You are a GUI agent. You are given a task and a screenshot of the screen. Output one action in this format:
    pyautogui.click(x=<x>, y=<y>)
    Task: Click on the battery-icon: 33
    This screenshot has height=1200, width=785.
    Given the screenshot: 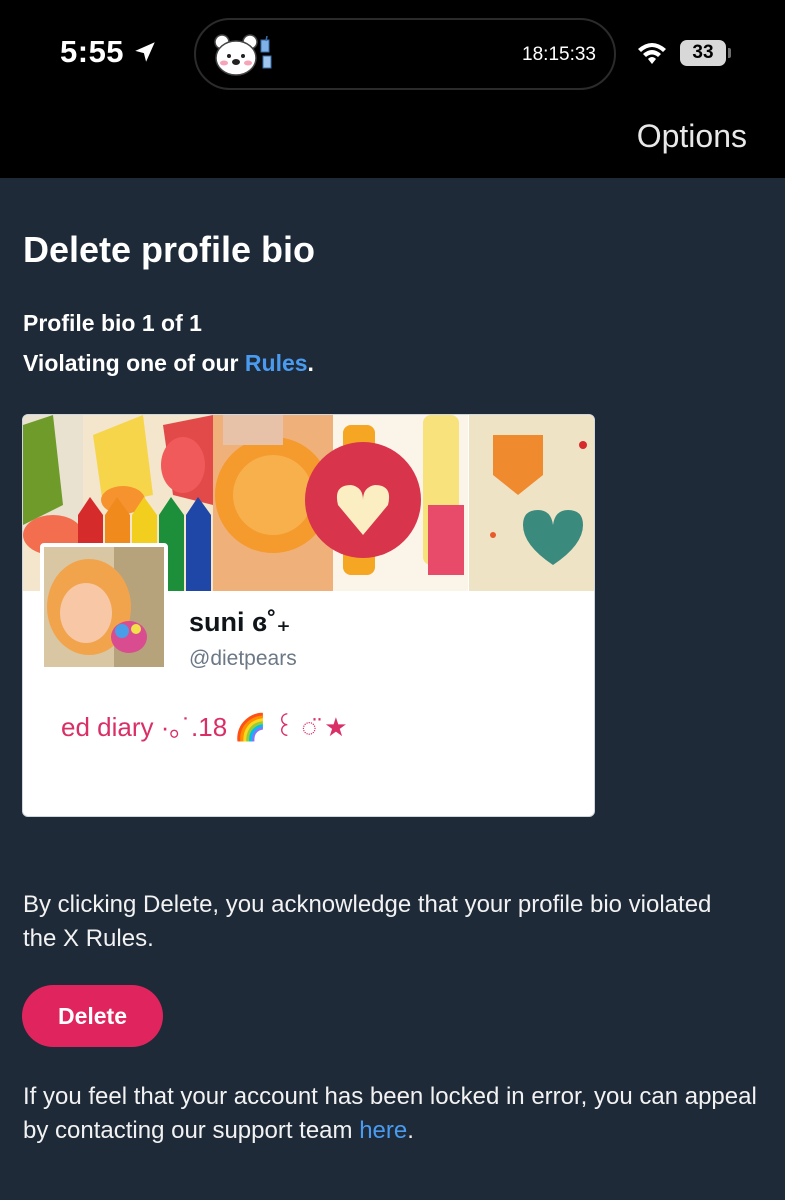 What is the action you would take?
    pyautogui.click(x=705, y=53)
    